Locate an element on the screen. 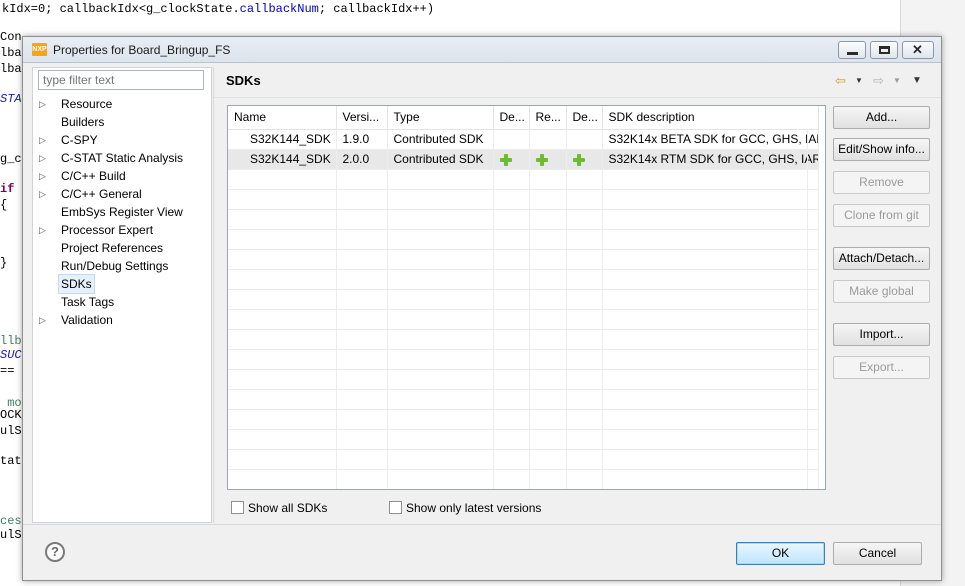  dialog-title: Properties for Board_Bringup_FS is located at coordinates (142, 50).